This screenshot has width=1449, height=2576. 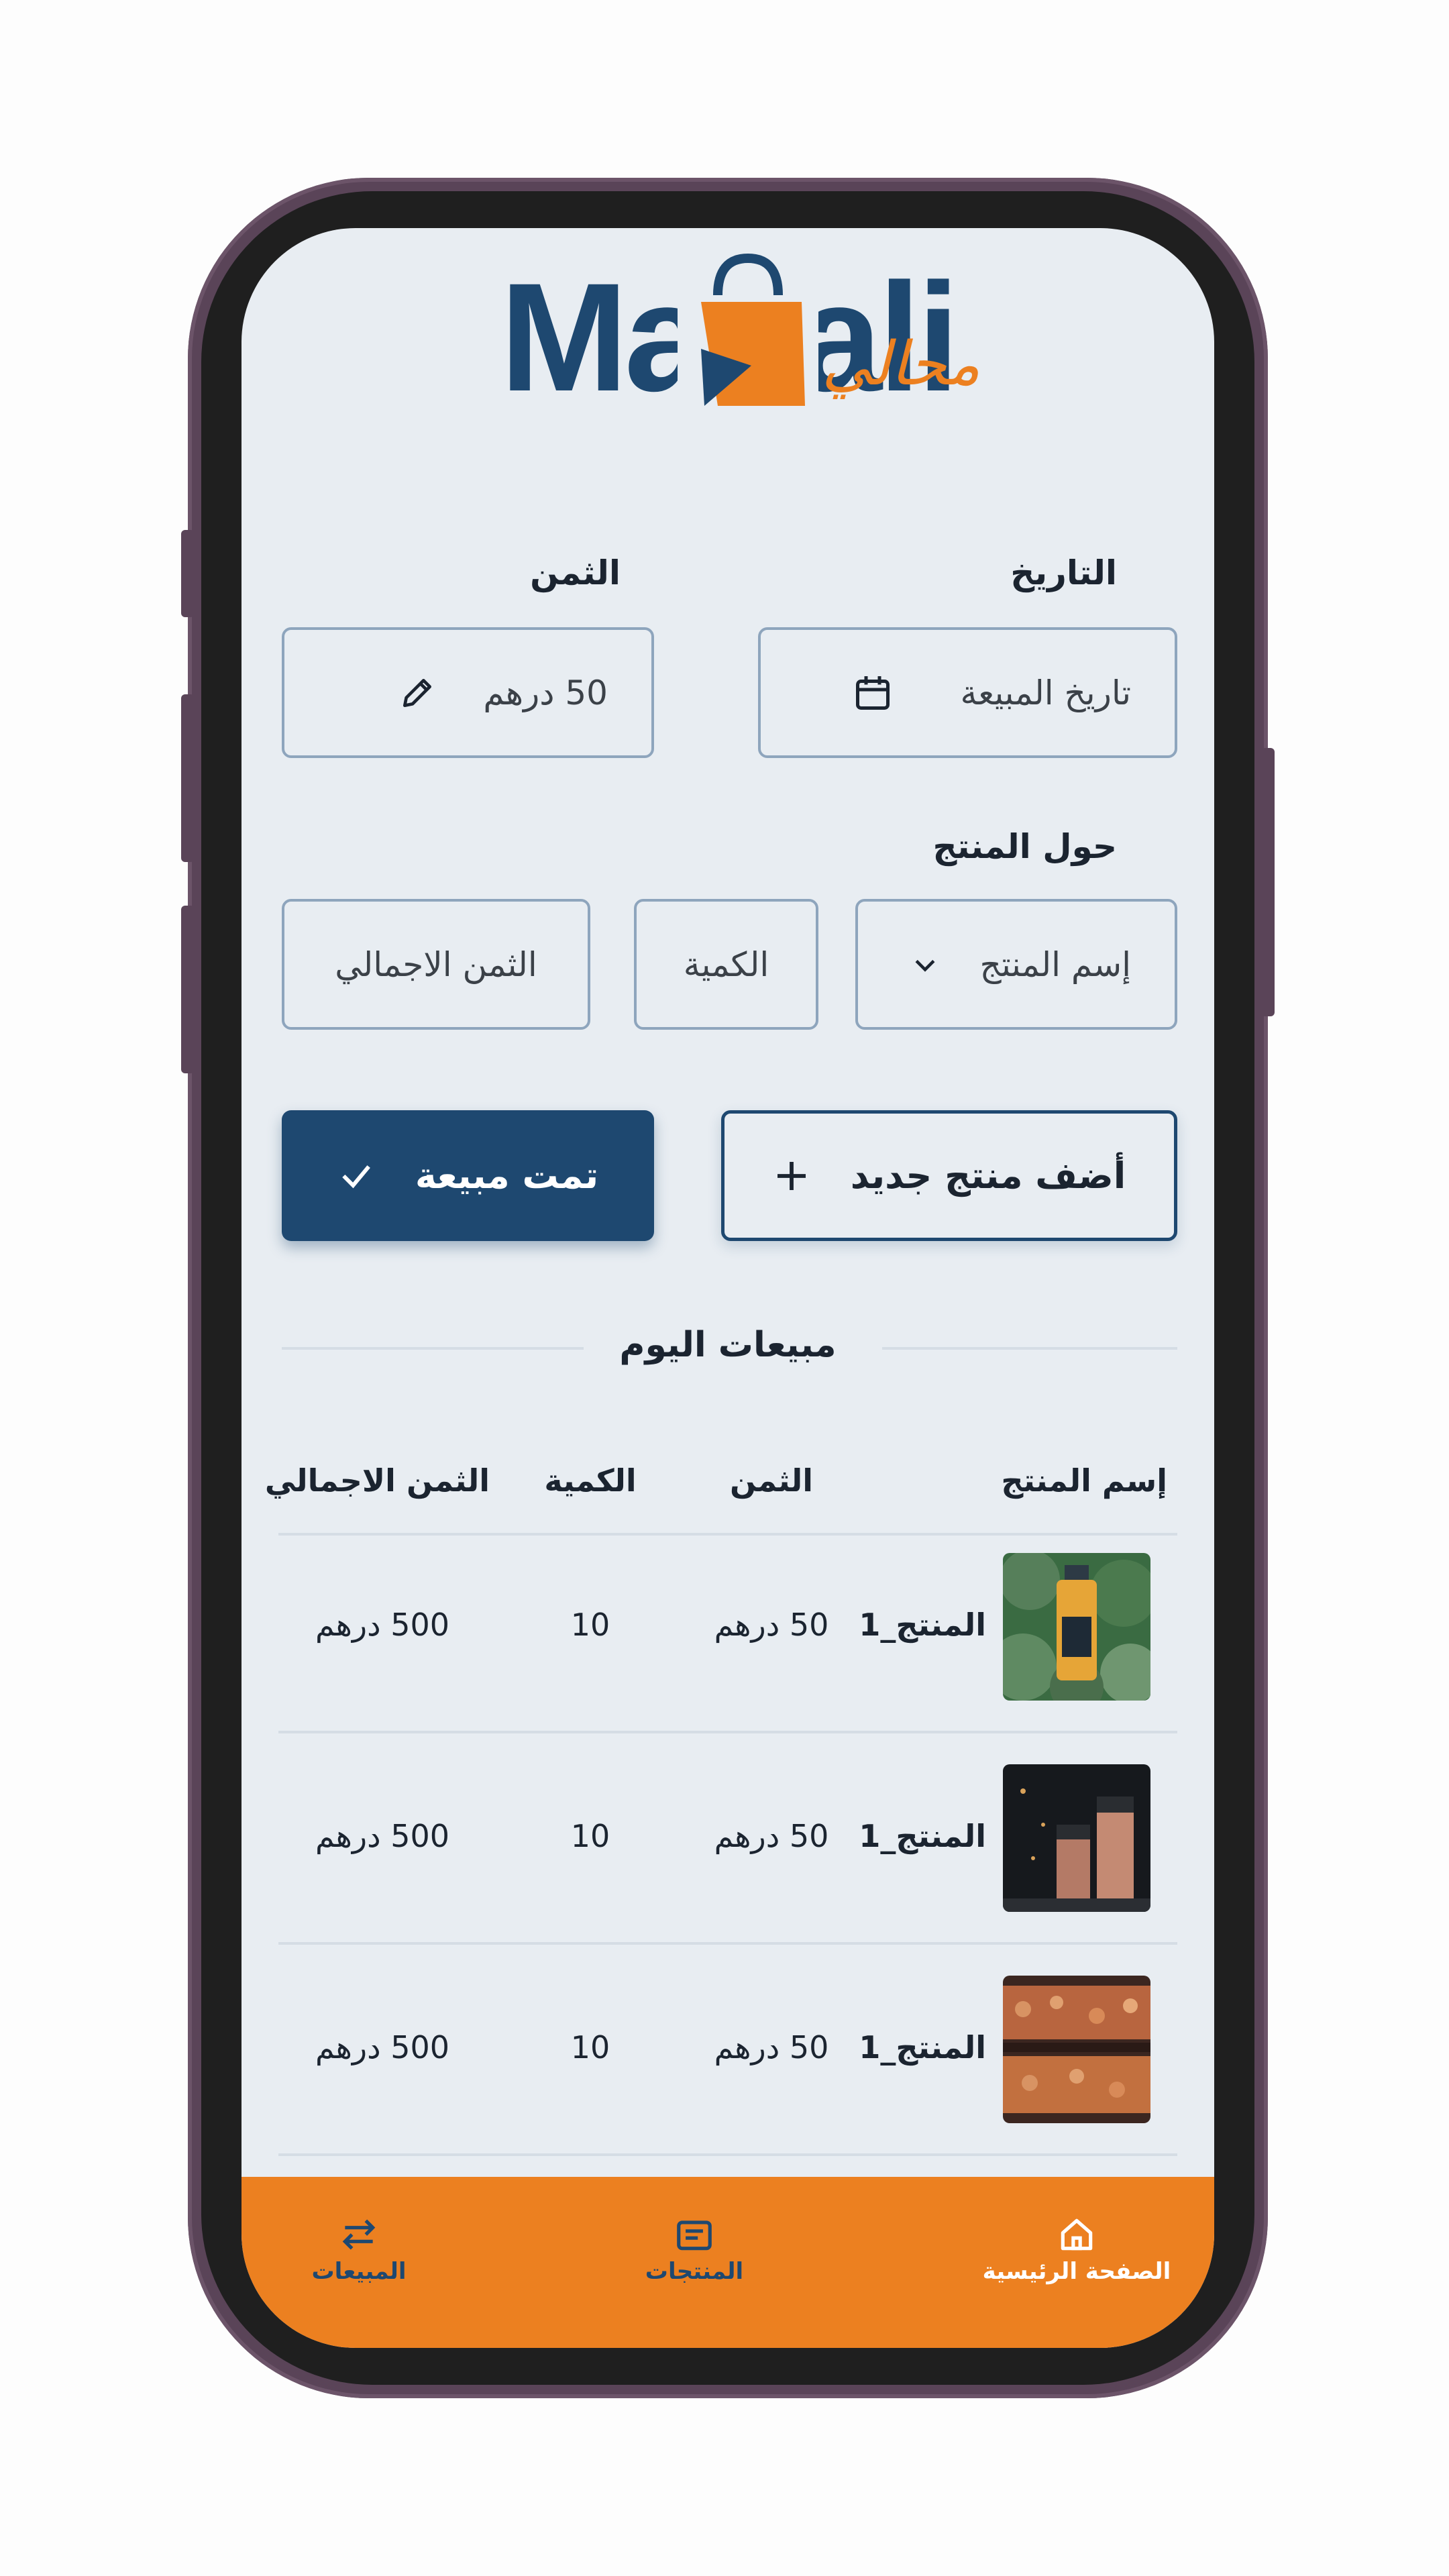 I want to click on add-product-button: أضف منتج جديد, so click(x=949, y=1175).